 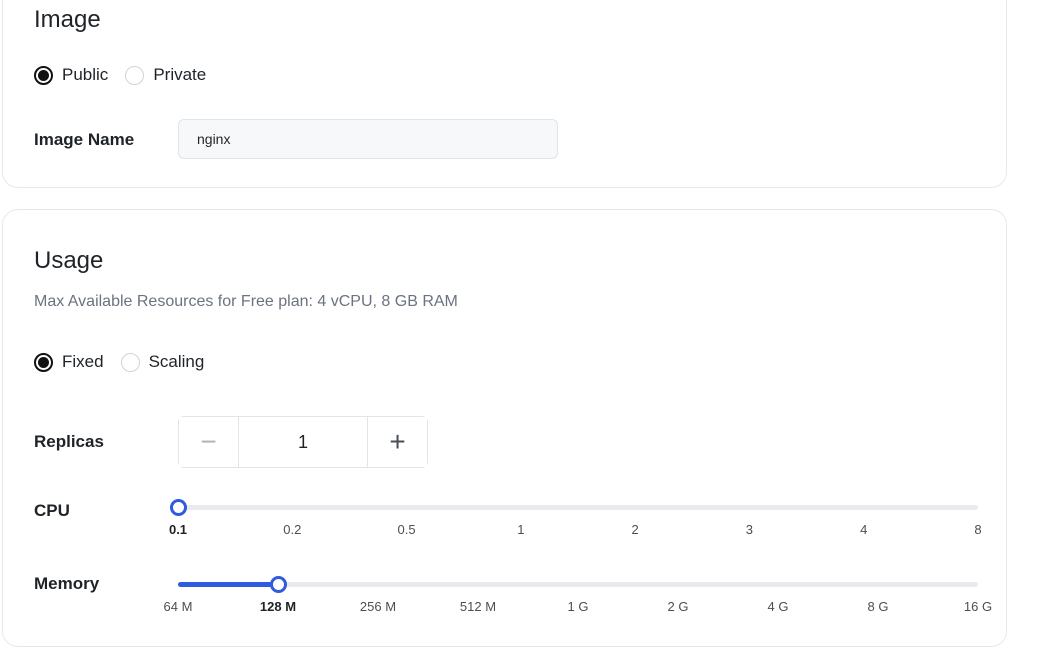 I want to click on plus-icon: +, so click(x=397, y=441).